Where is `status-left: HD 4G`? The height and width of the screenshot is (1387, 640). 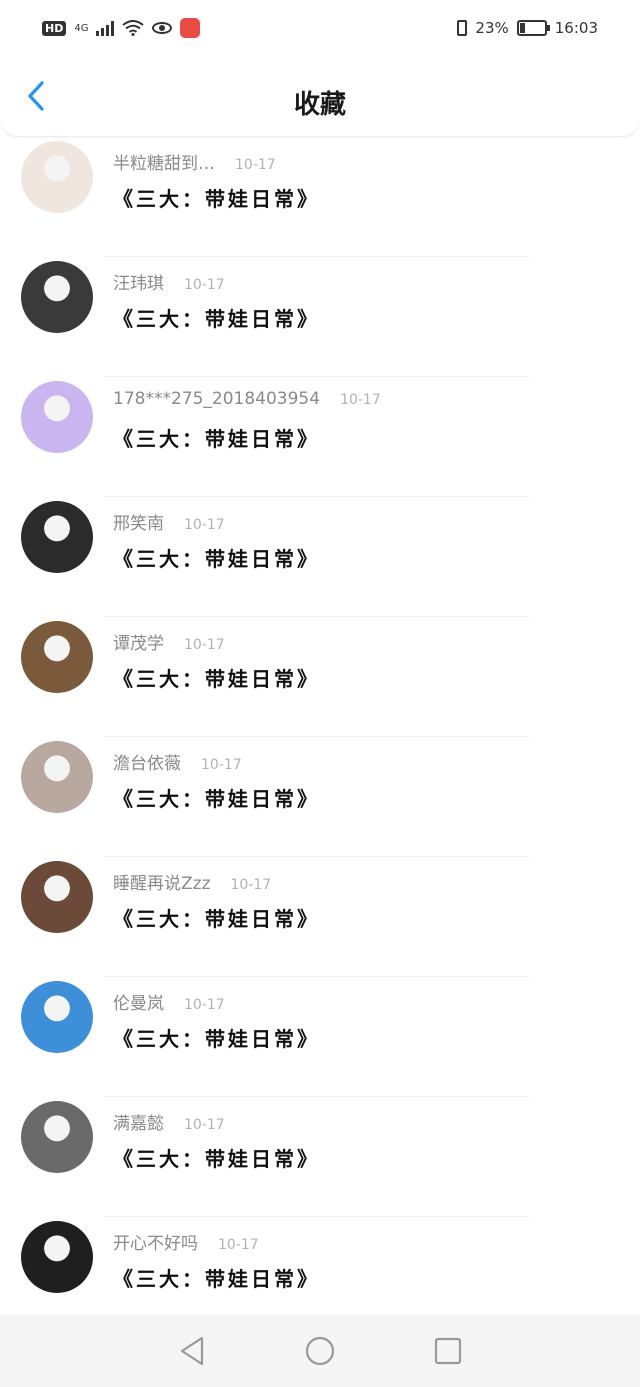 status-left: HD 4G is located at coordinates (121, 28).